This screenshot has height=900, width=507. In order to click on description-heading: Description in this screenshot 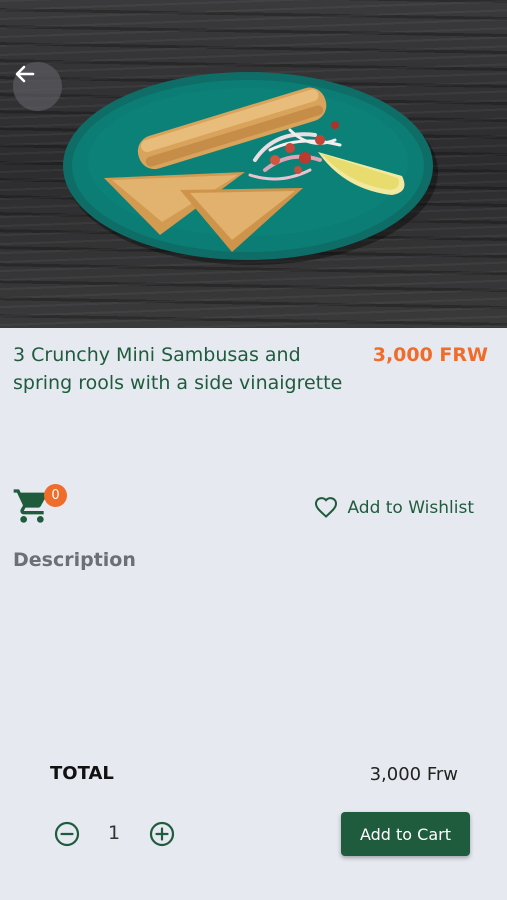, I will do `click(74, 560)`.